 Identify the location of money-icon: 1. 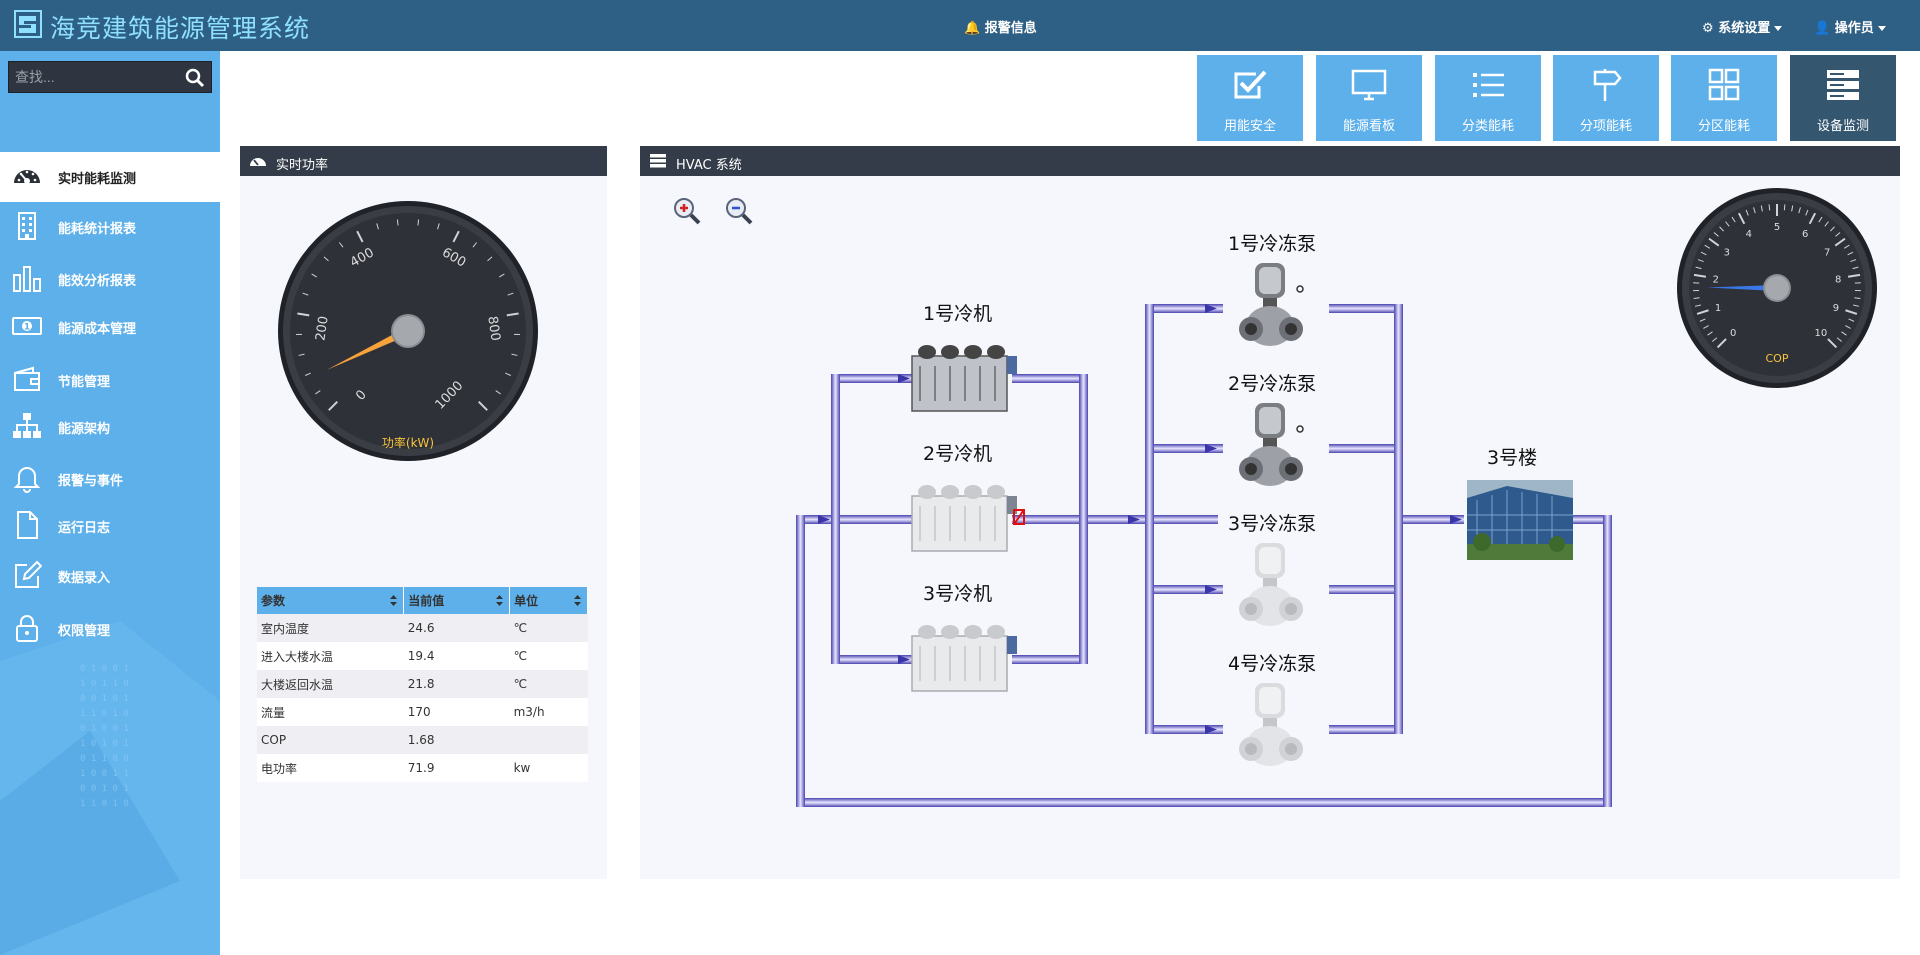
(27, 326).